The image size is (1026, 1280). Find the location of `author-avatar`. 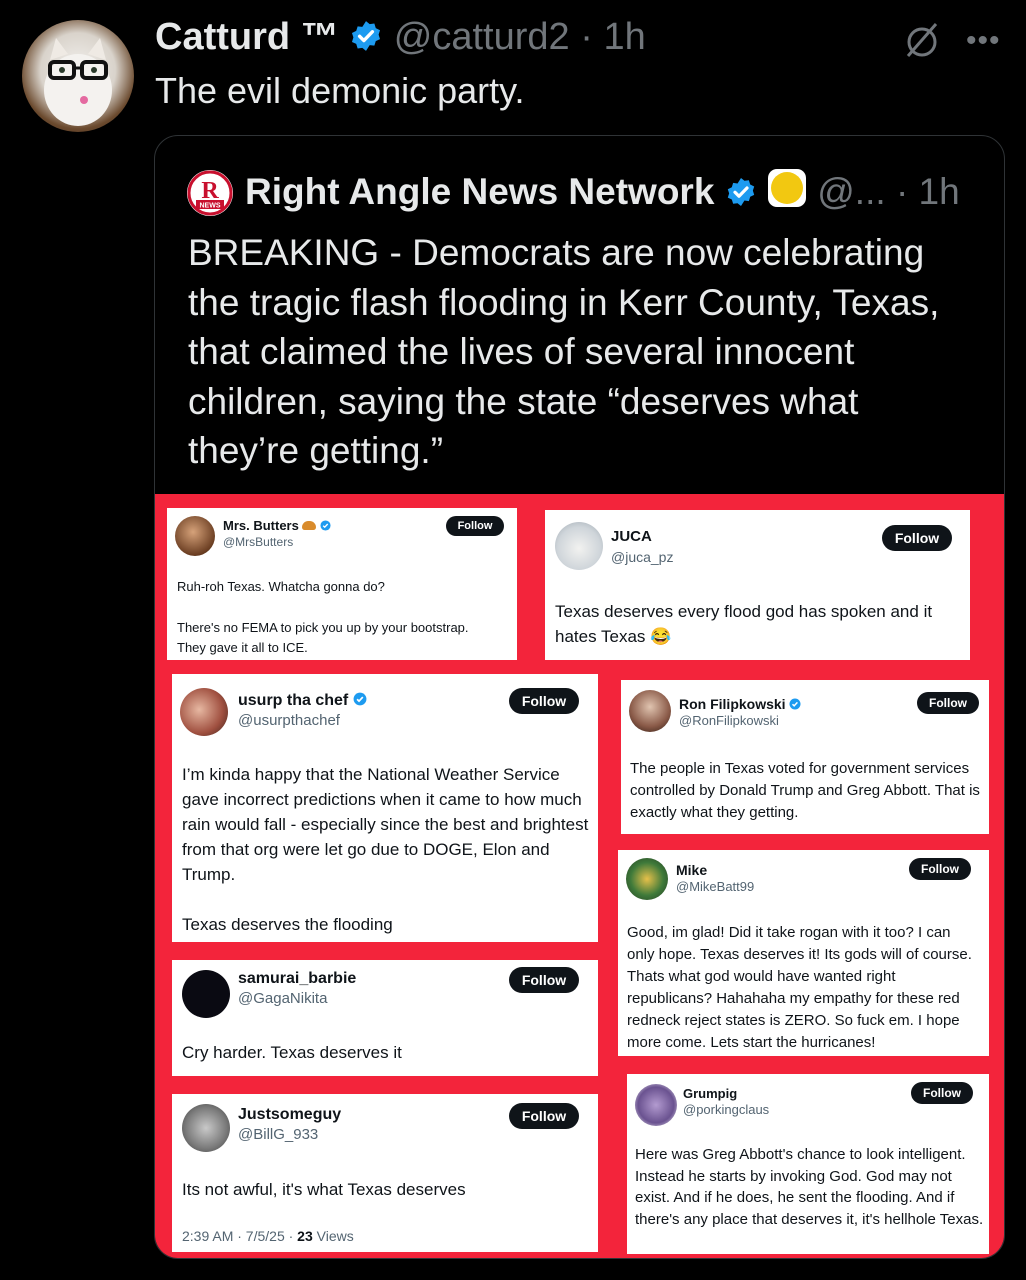

author-avatar is located at coordinates (78, 76).